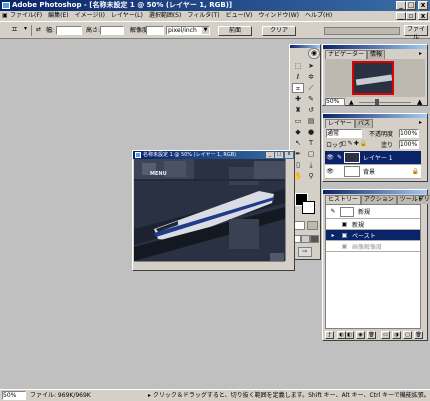 The height and width of the screenshot is (401, 430). What do you see at coordinates (396, 335) in the screenshot?
I see `new-adjustment-button: ◑` at bounding box center [396, 335].